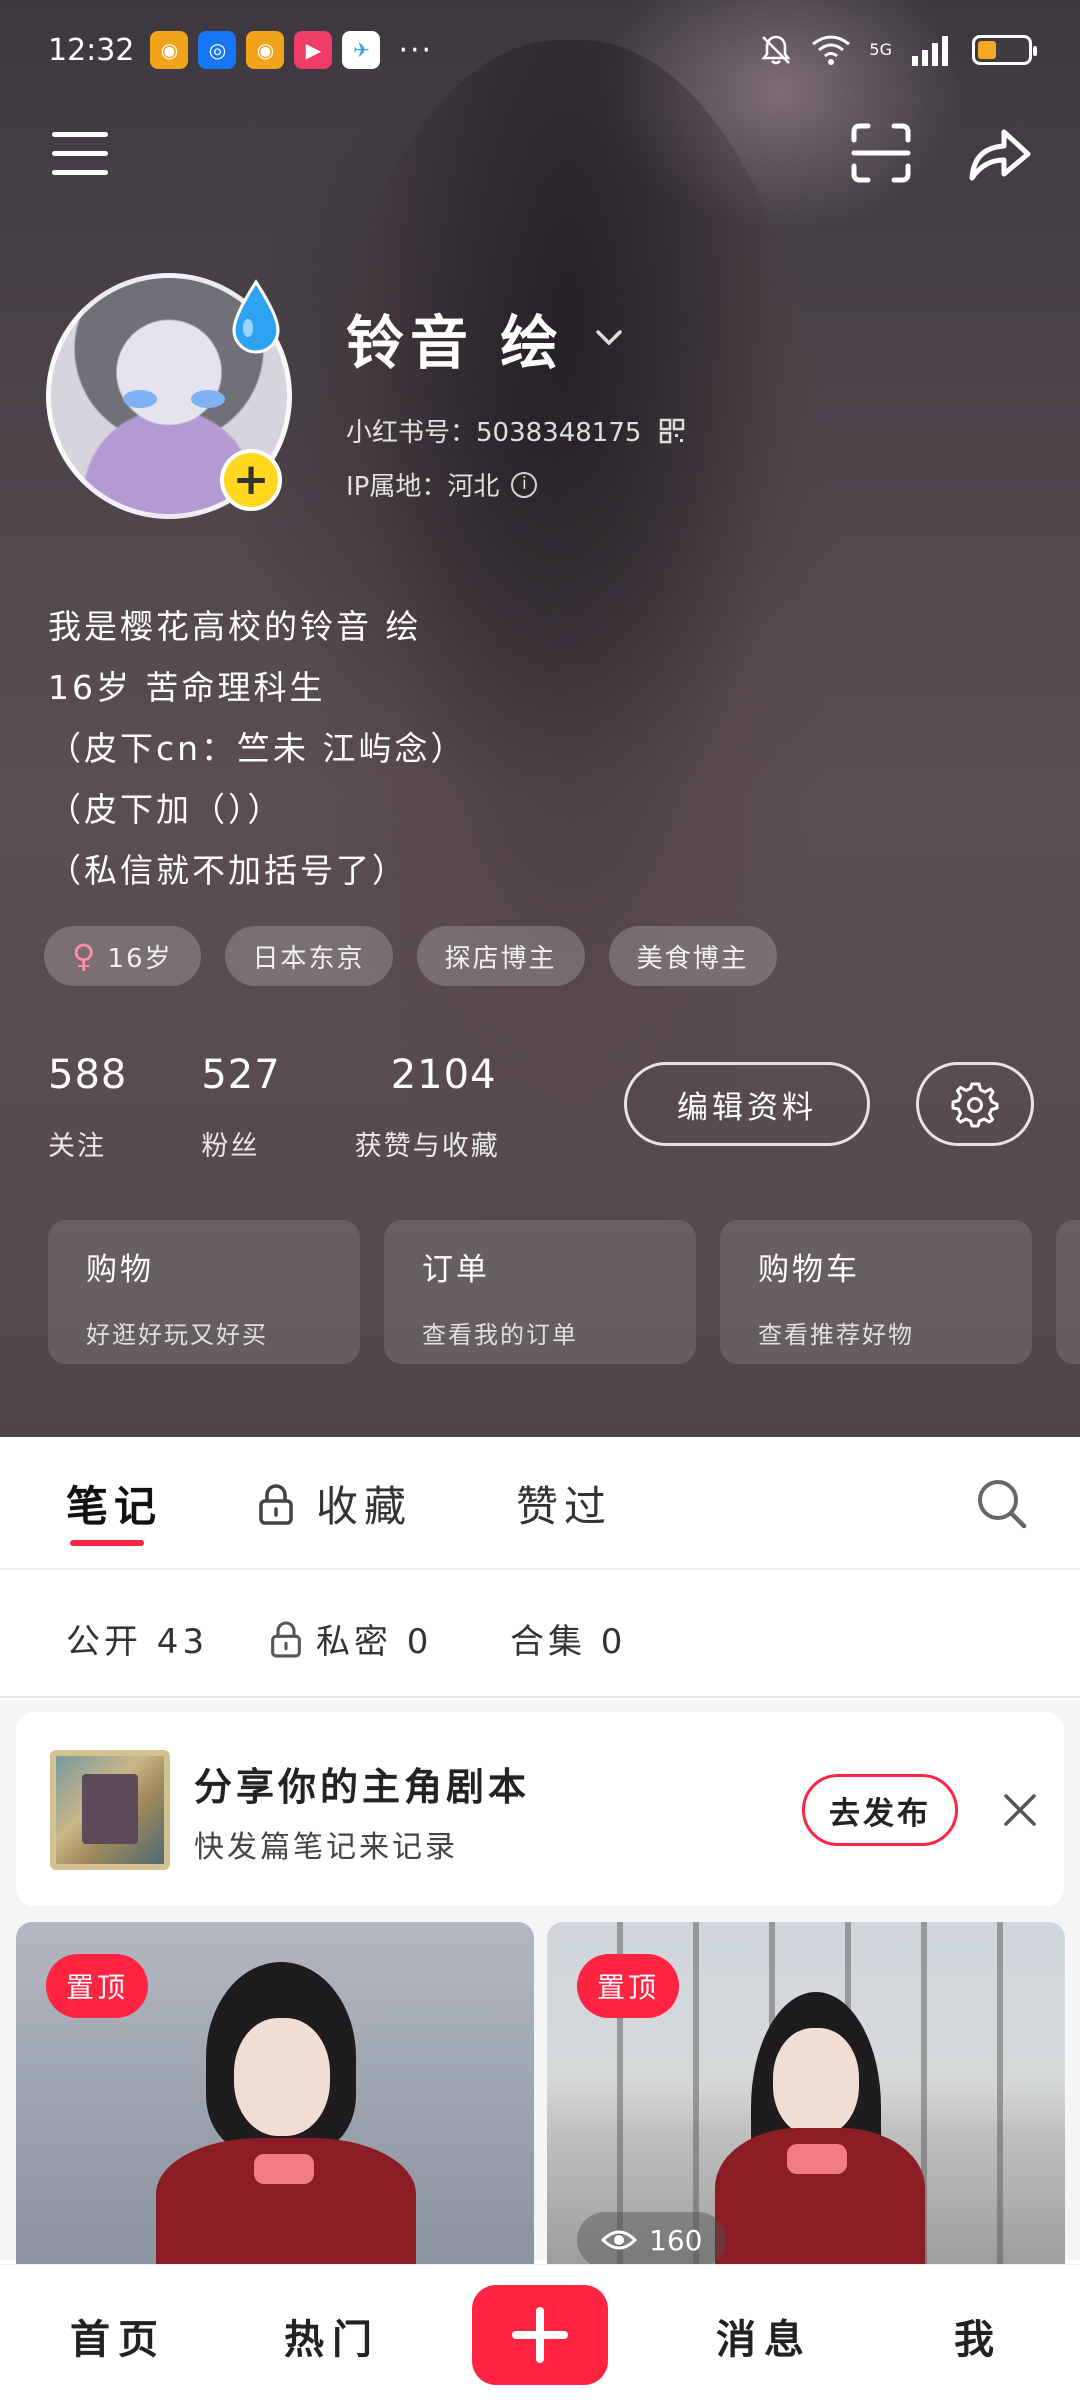 This screenshot has width=1080, height=2400. Describe the element at coordinates (540, 1809) in the screenshot. I see `publish-prompt-card: 分享你的主角剧本 快发篇笔记来记录 去发布` at that location.